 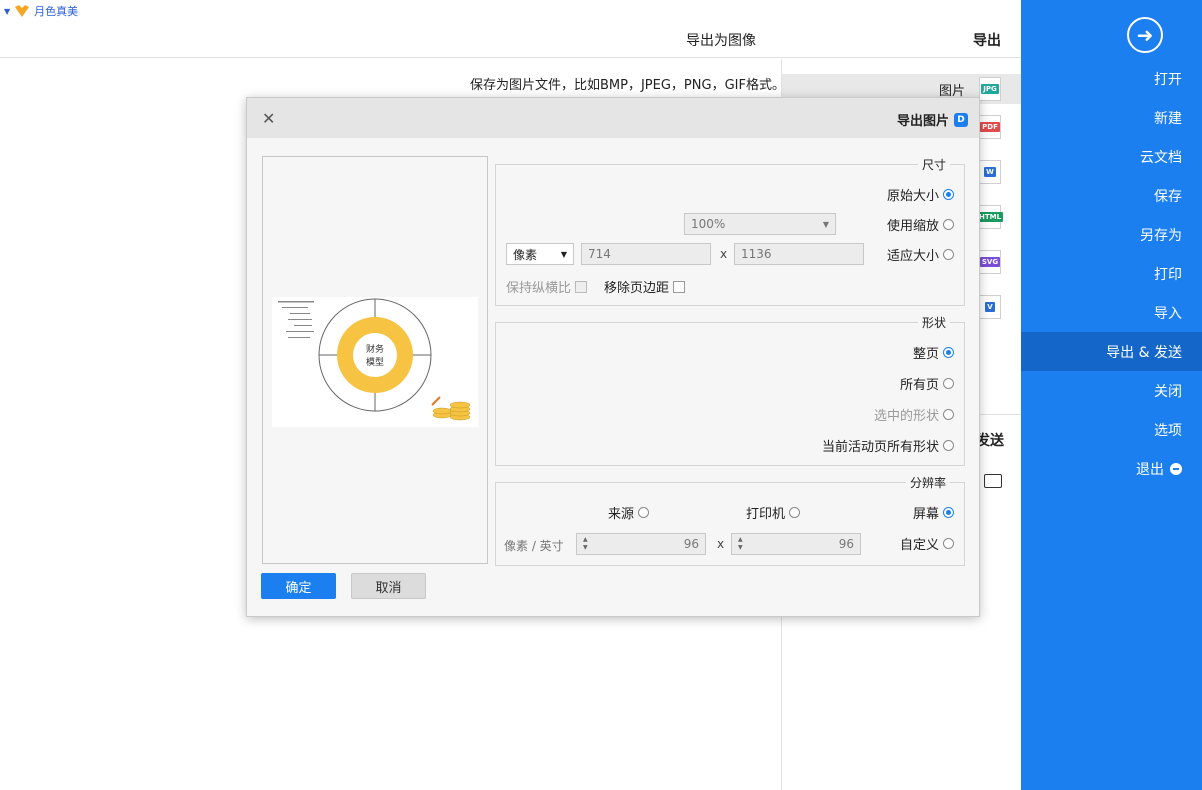 I want to click on preview-center-bottom: 模型, so click(x=375, y=362).